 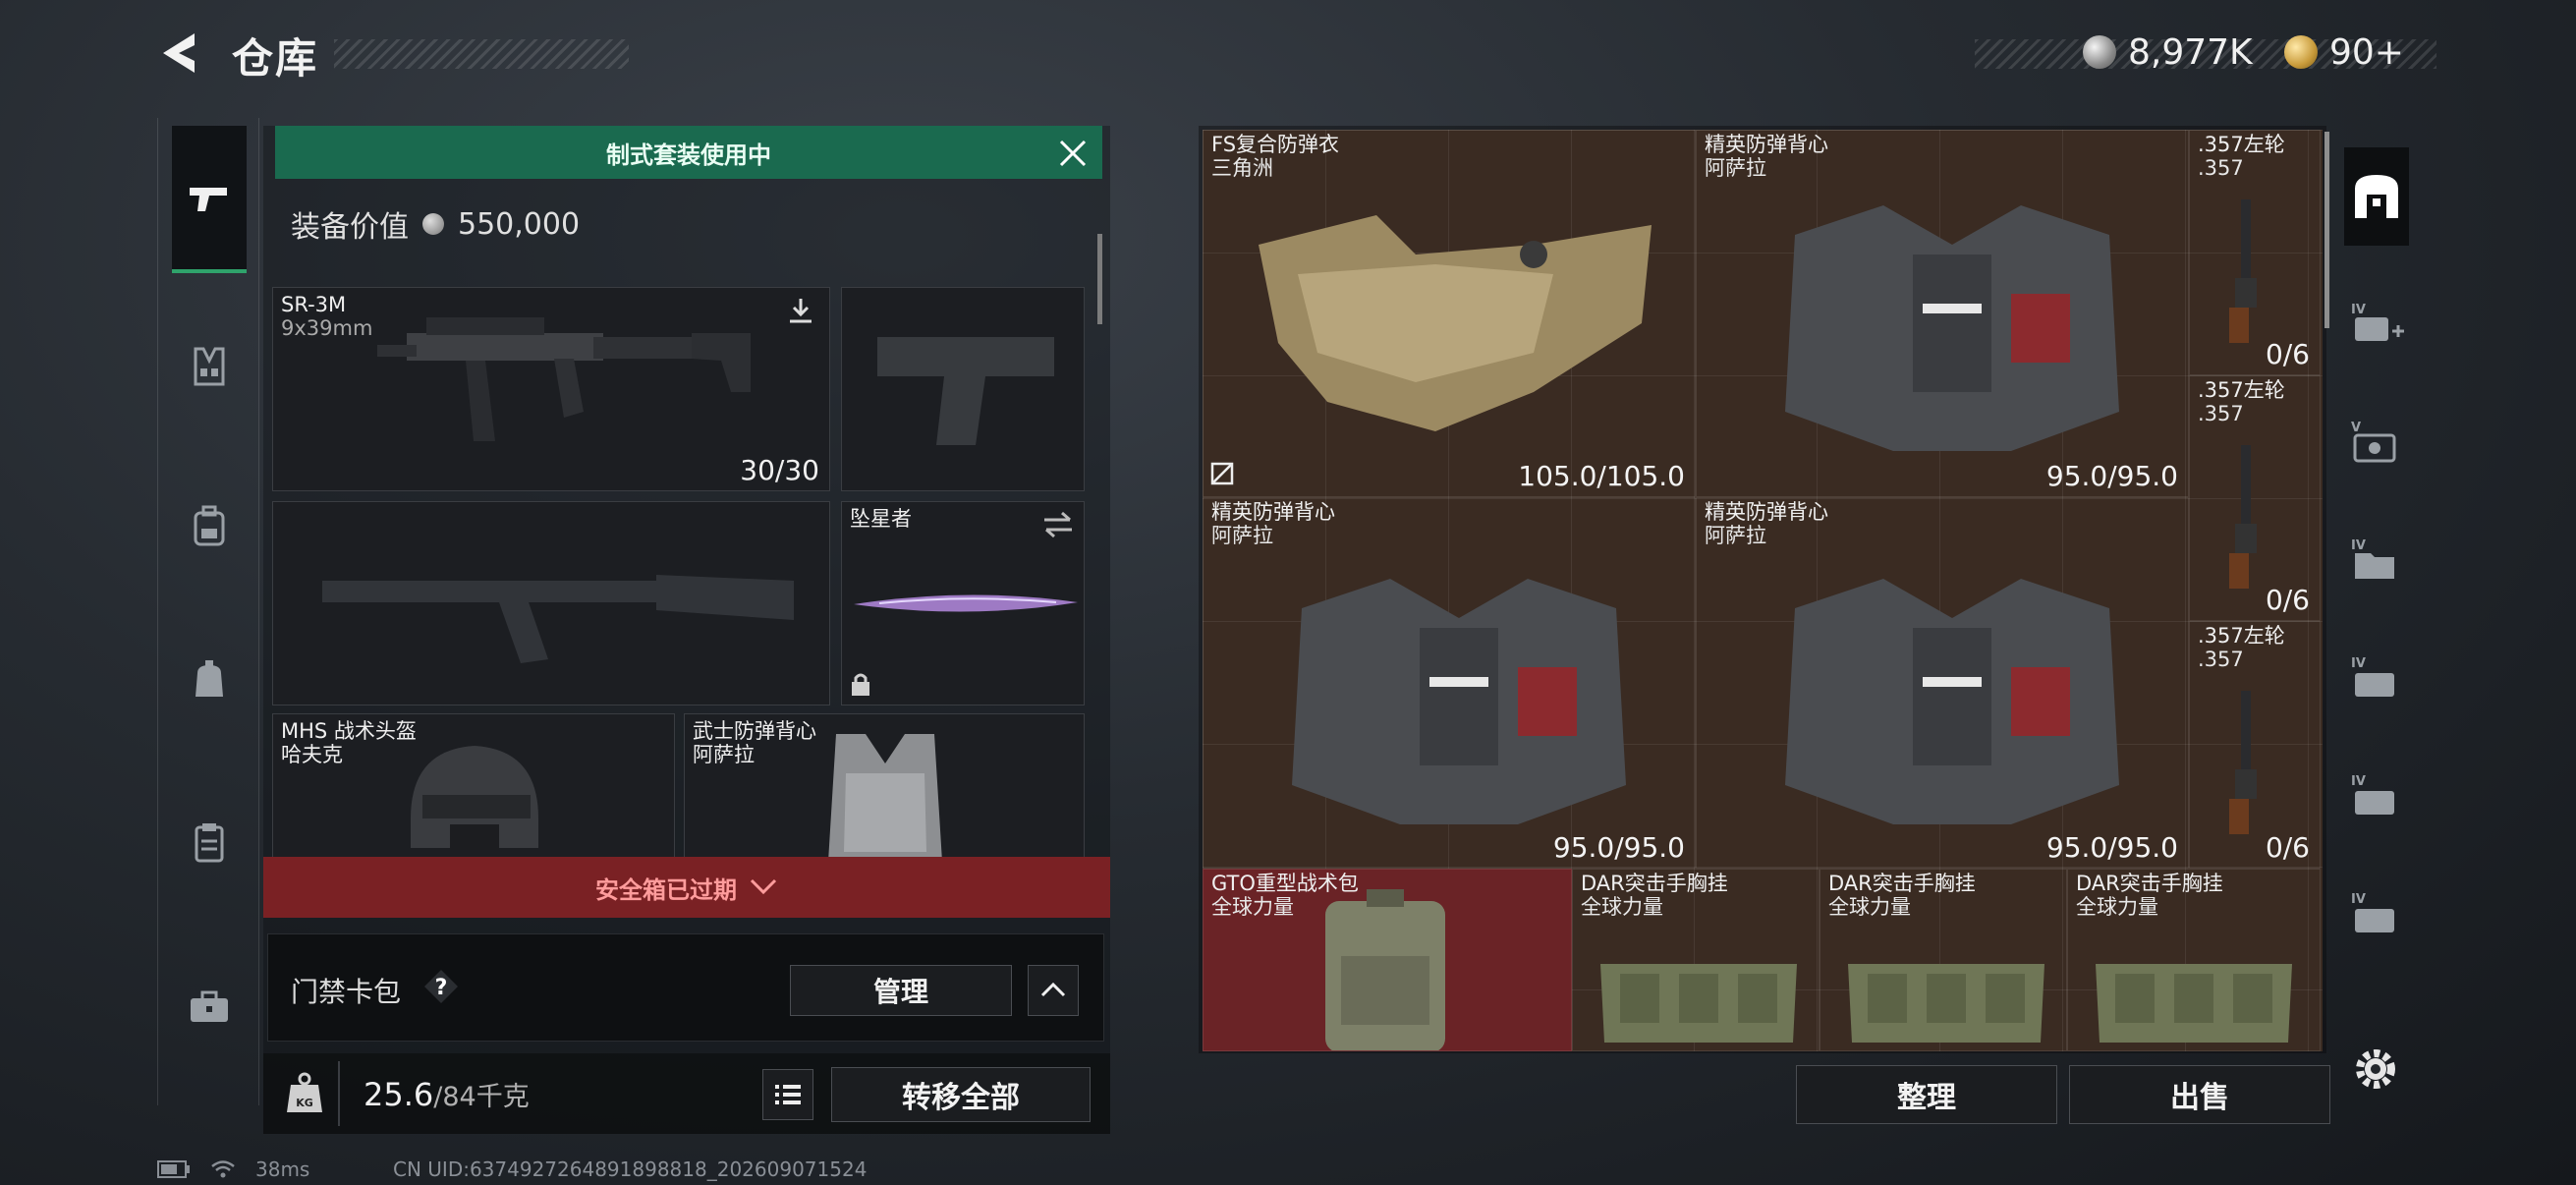 What do you see at coordinates (1099, 279) in the screenshot?
I see `loadout-scrollbar` at bounding box center [1099, 279].